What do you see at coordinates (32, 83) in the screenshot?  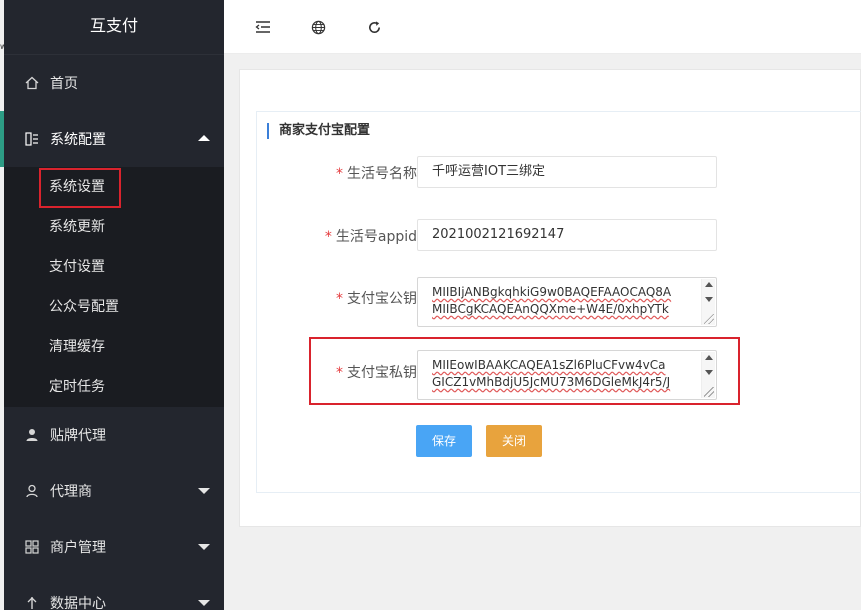 I see `home-icon` at bounding box center [32, 83].